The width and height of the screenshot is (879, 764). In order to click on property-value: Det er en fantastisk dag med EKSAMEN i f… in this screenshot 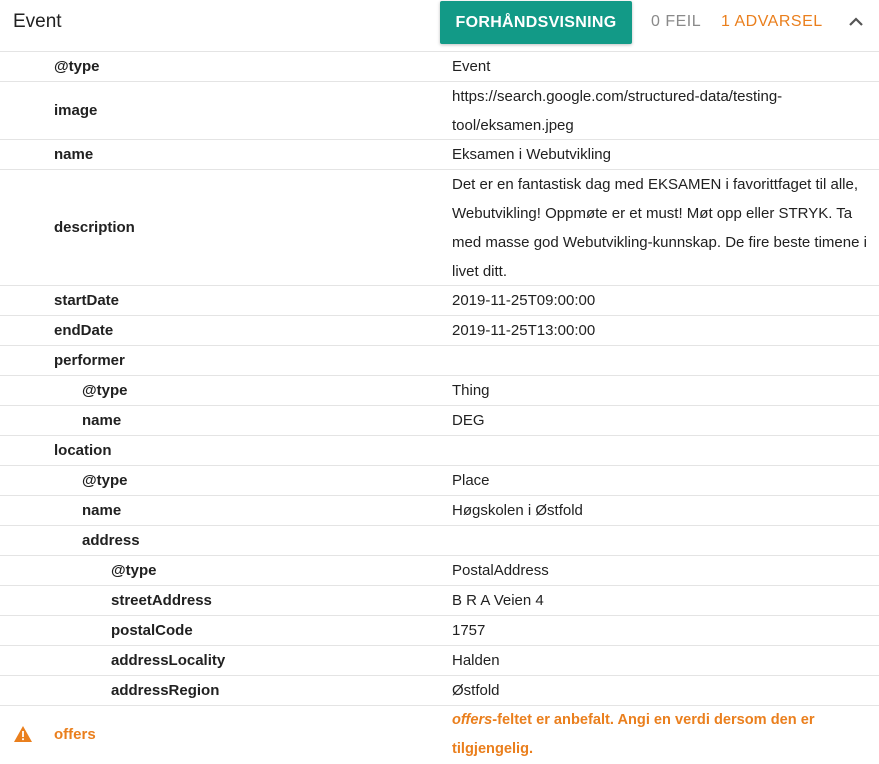, I will do `click(659, 227)`.